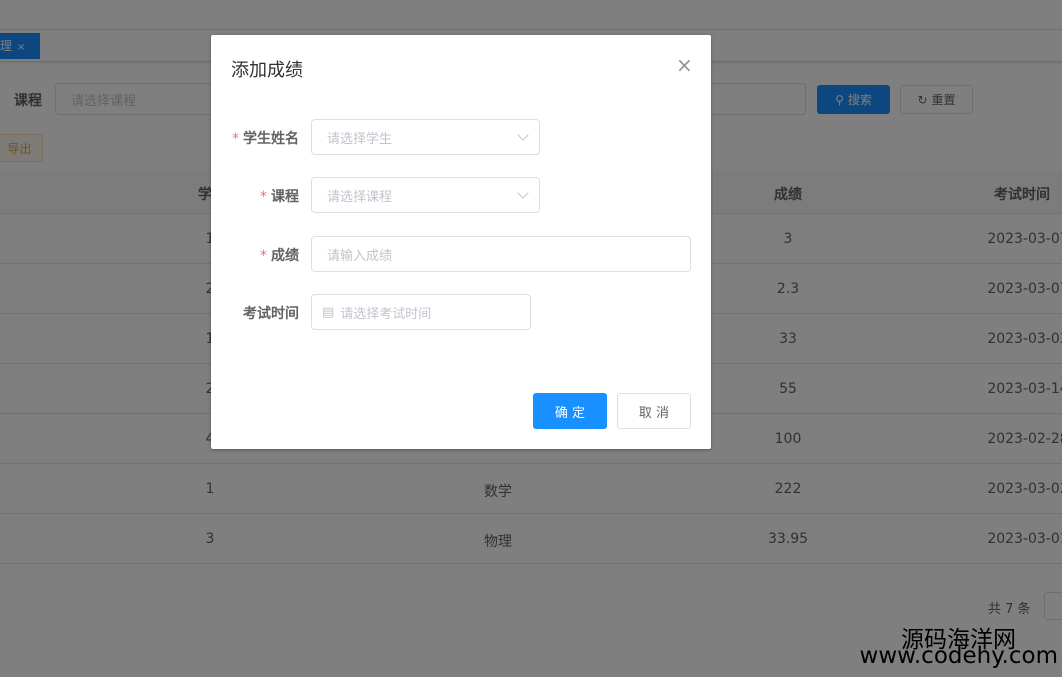 The width and height of the screenshot is (1062, 677). I want to click on field-label-score: * 成绩, so click(279, 256).